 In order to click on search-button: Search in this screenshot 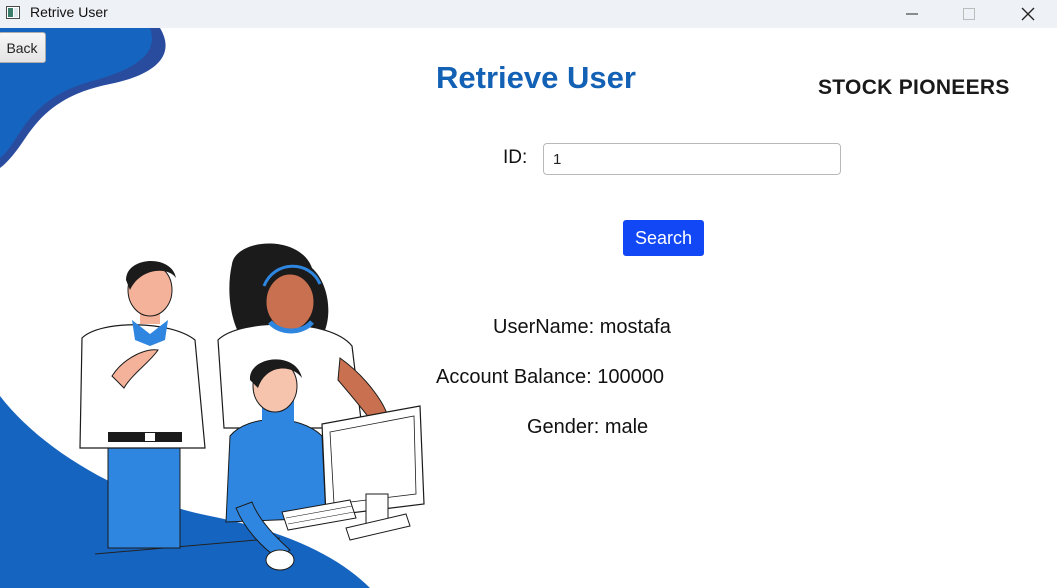, I will do `click(663, 238)`.